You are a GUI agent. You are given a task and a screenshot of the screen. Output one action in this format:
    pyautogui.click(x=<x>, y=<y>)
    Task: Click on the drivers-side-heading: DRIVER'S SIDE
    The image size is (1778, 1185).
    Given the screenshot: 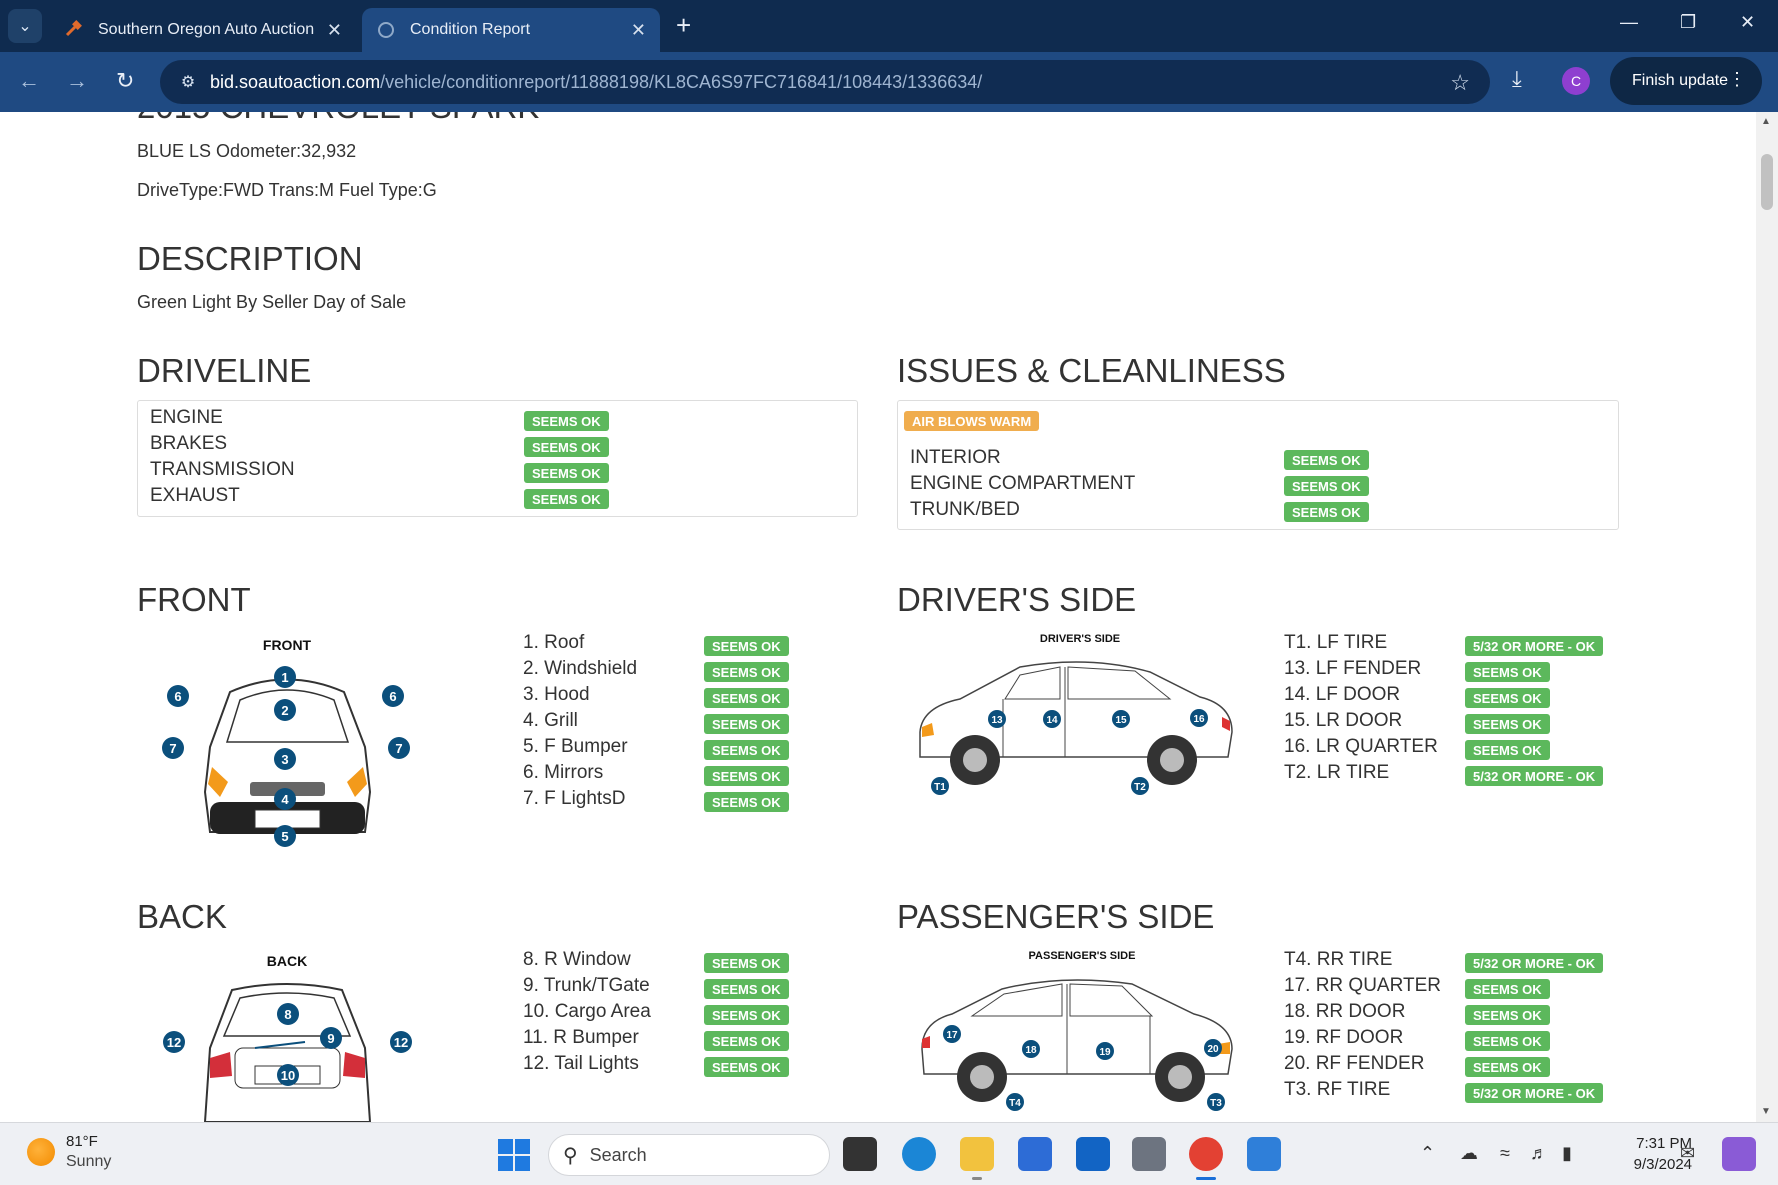 What is the action you would take?
    pyautogui.click(x=1017, y=599)
    